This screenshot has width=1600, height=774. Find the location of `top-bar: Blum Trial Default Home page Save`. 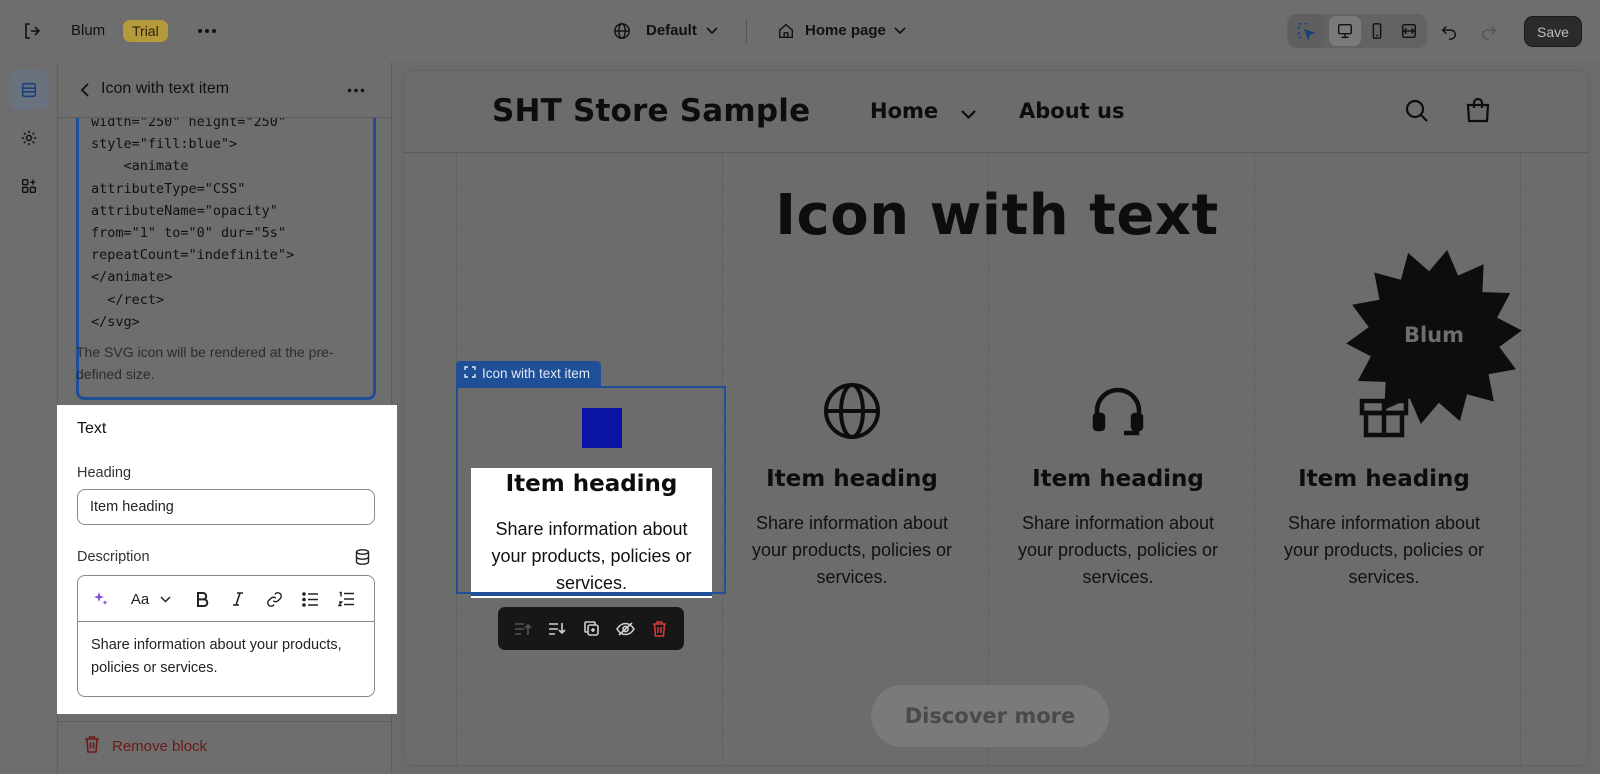

top-bar: Blum Trial Default Home page Save is located at coordinates (800, 31).